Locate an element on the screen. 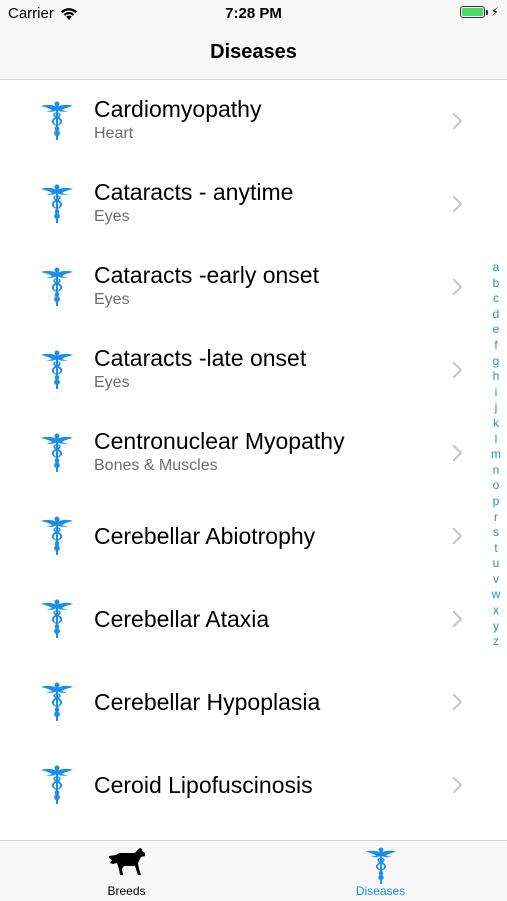  disease-name: Cardiomyopathy is located at coordinates (178, 109).